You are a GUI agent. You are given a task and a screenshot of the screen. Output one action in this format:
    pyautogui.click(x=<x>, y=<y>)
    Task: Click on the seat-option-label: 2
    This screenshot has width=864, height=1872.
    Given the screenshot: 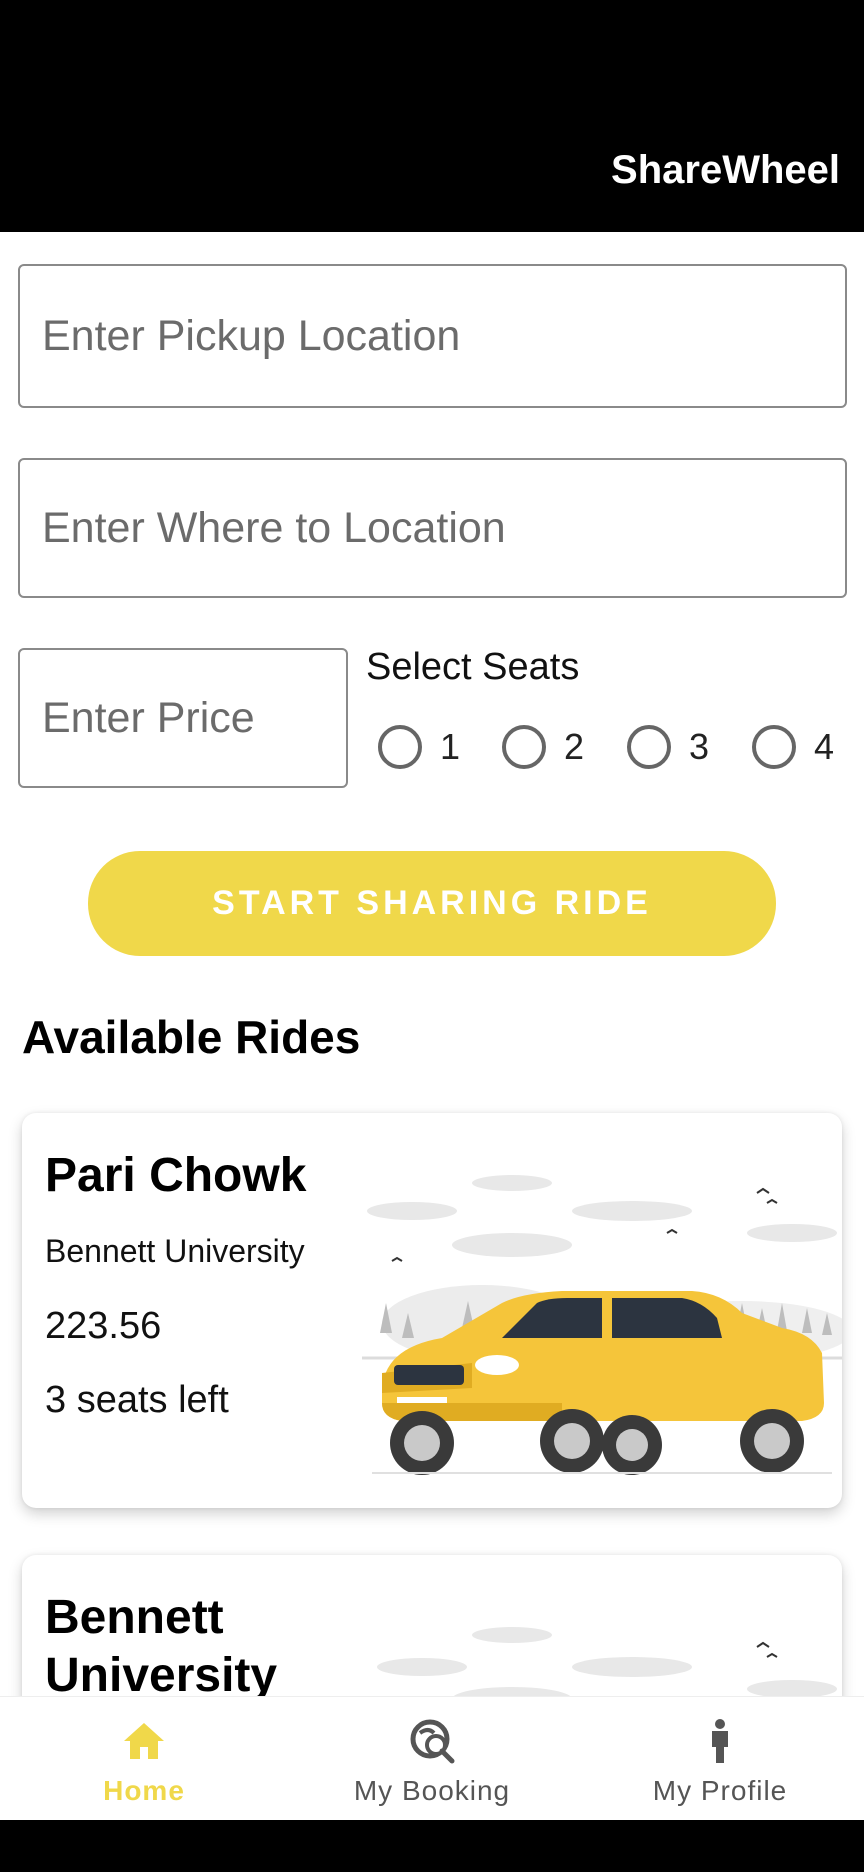 What is the action you would take?
    pyautogui.click(x=574, y=746)
    